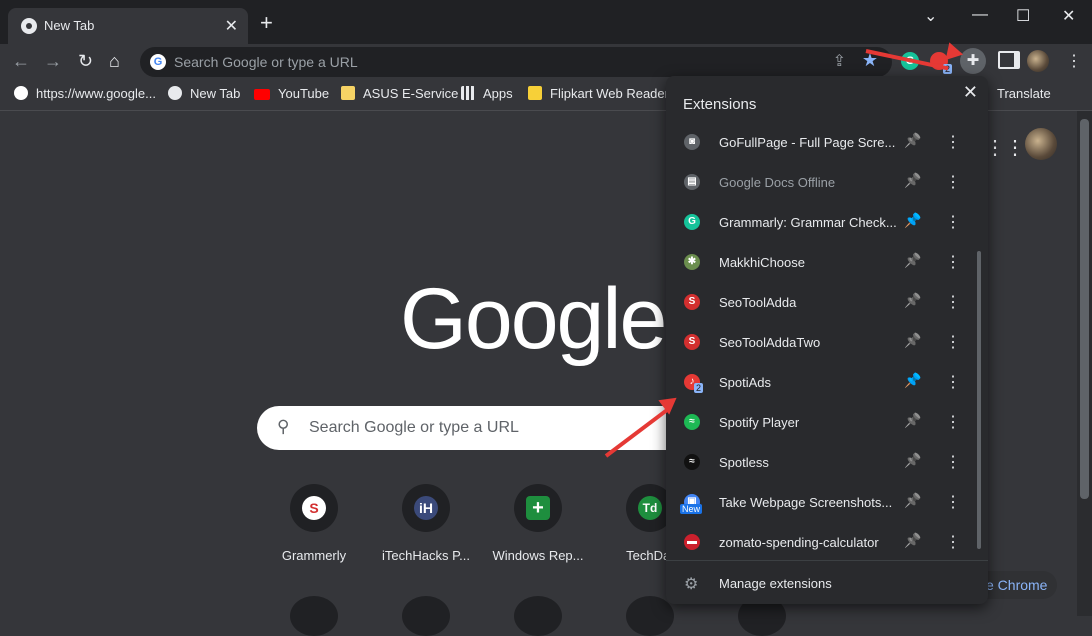  What do you see at coordinates (692, 222) in the screenshot?
I see `grammarly-icon: G` at bounding box center [692, 222].